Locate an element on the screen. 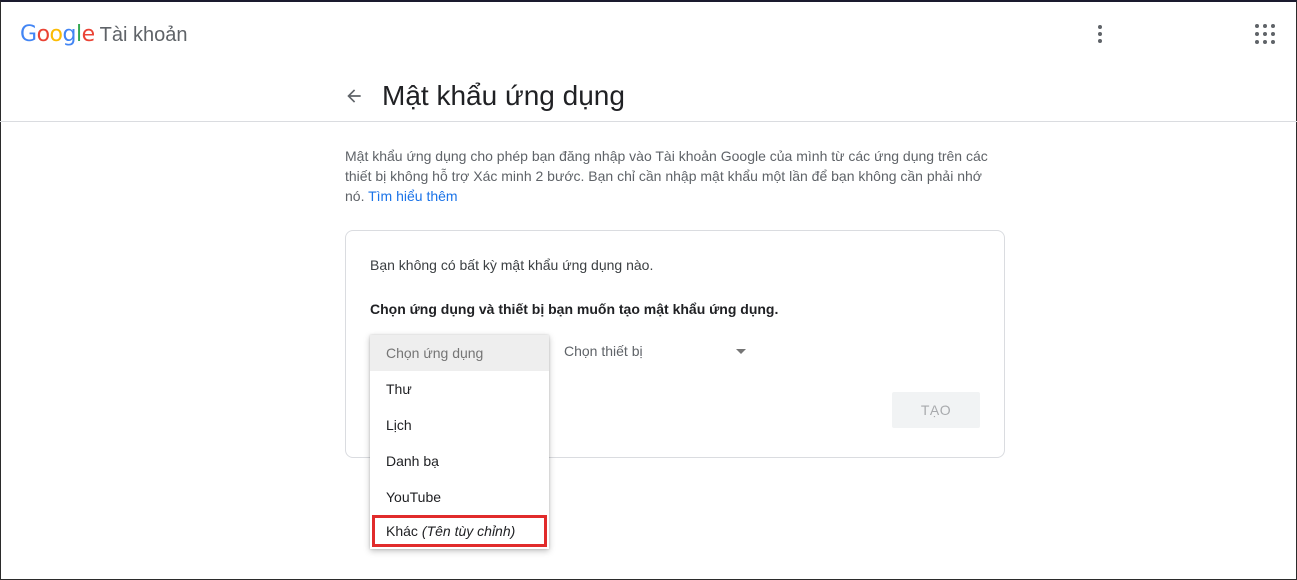  logo-letter: e is located at coordinates (88, 34).